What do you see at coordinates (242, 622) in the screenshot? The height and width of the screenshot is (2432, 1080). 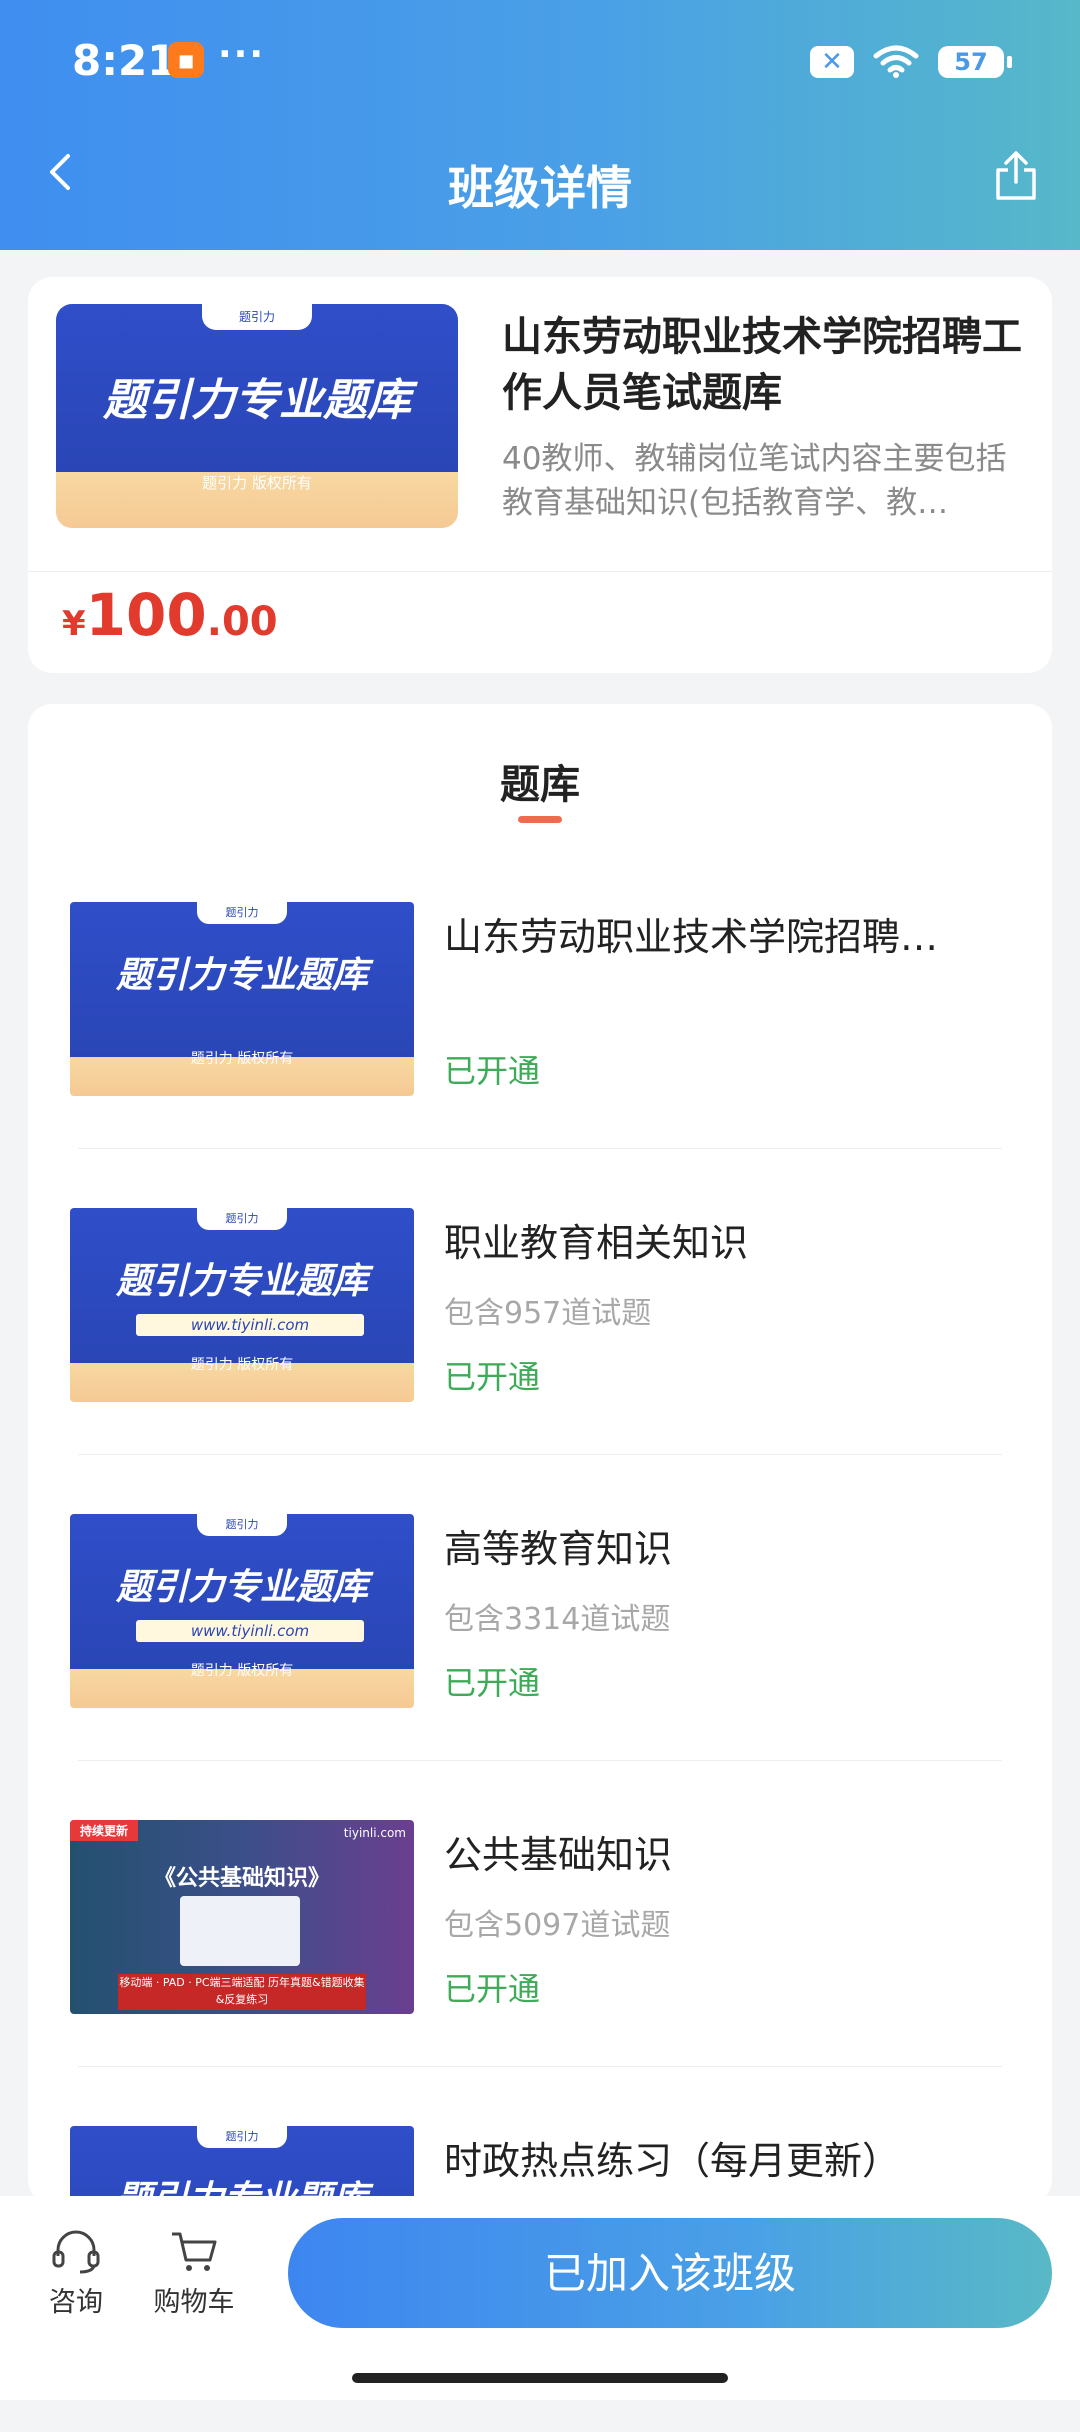 I see `price-decimal: .00` at bounding box center [242, 622].